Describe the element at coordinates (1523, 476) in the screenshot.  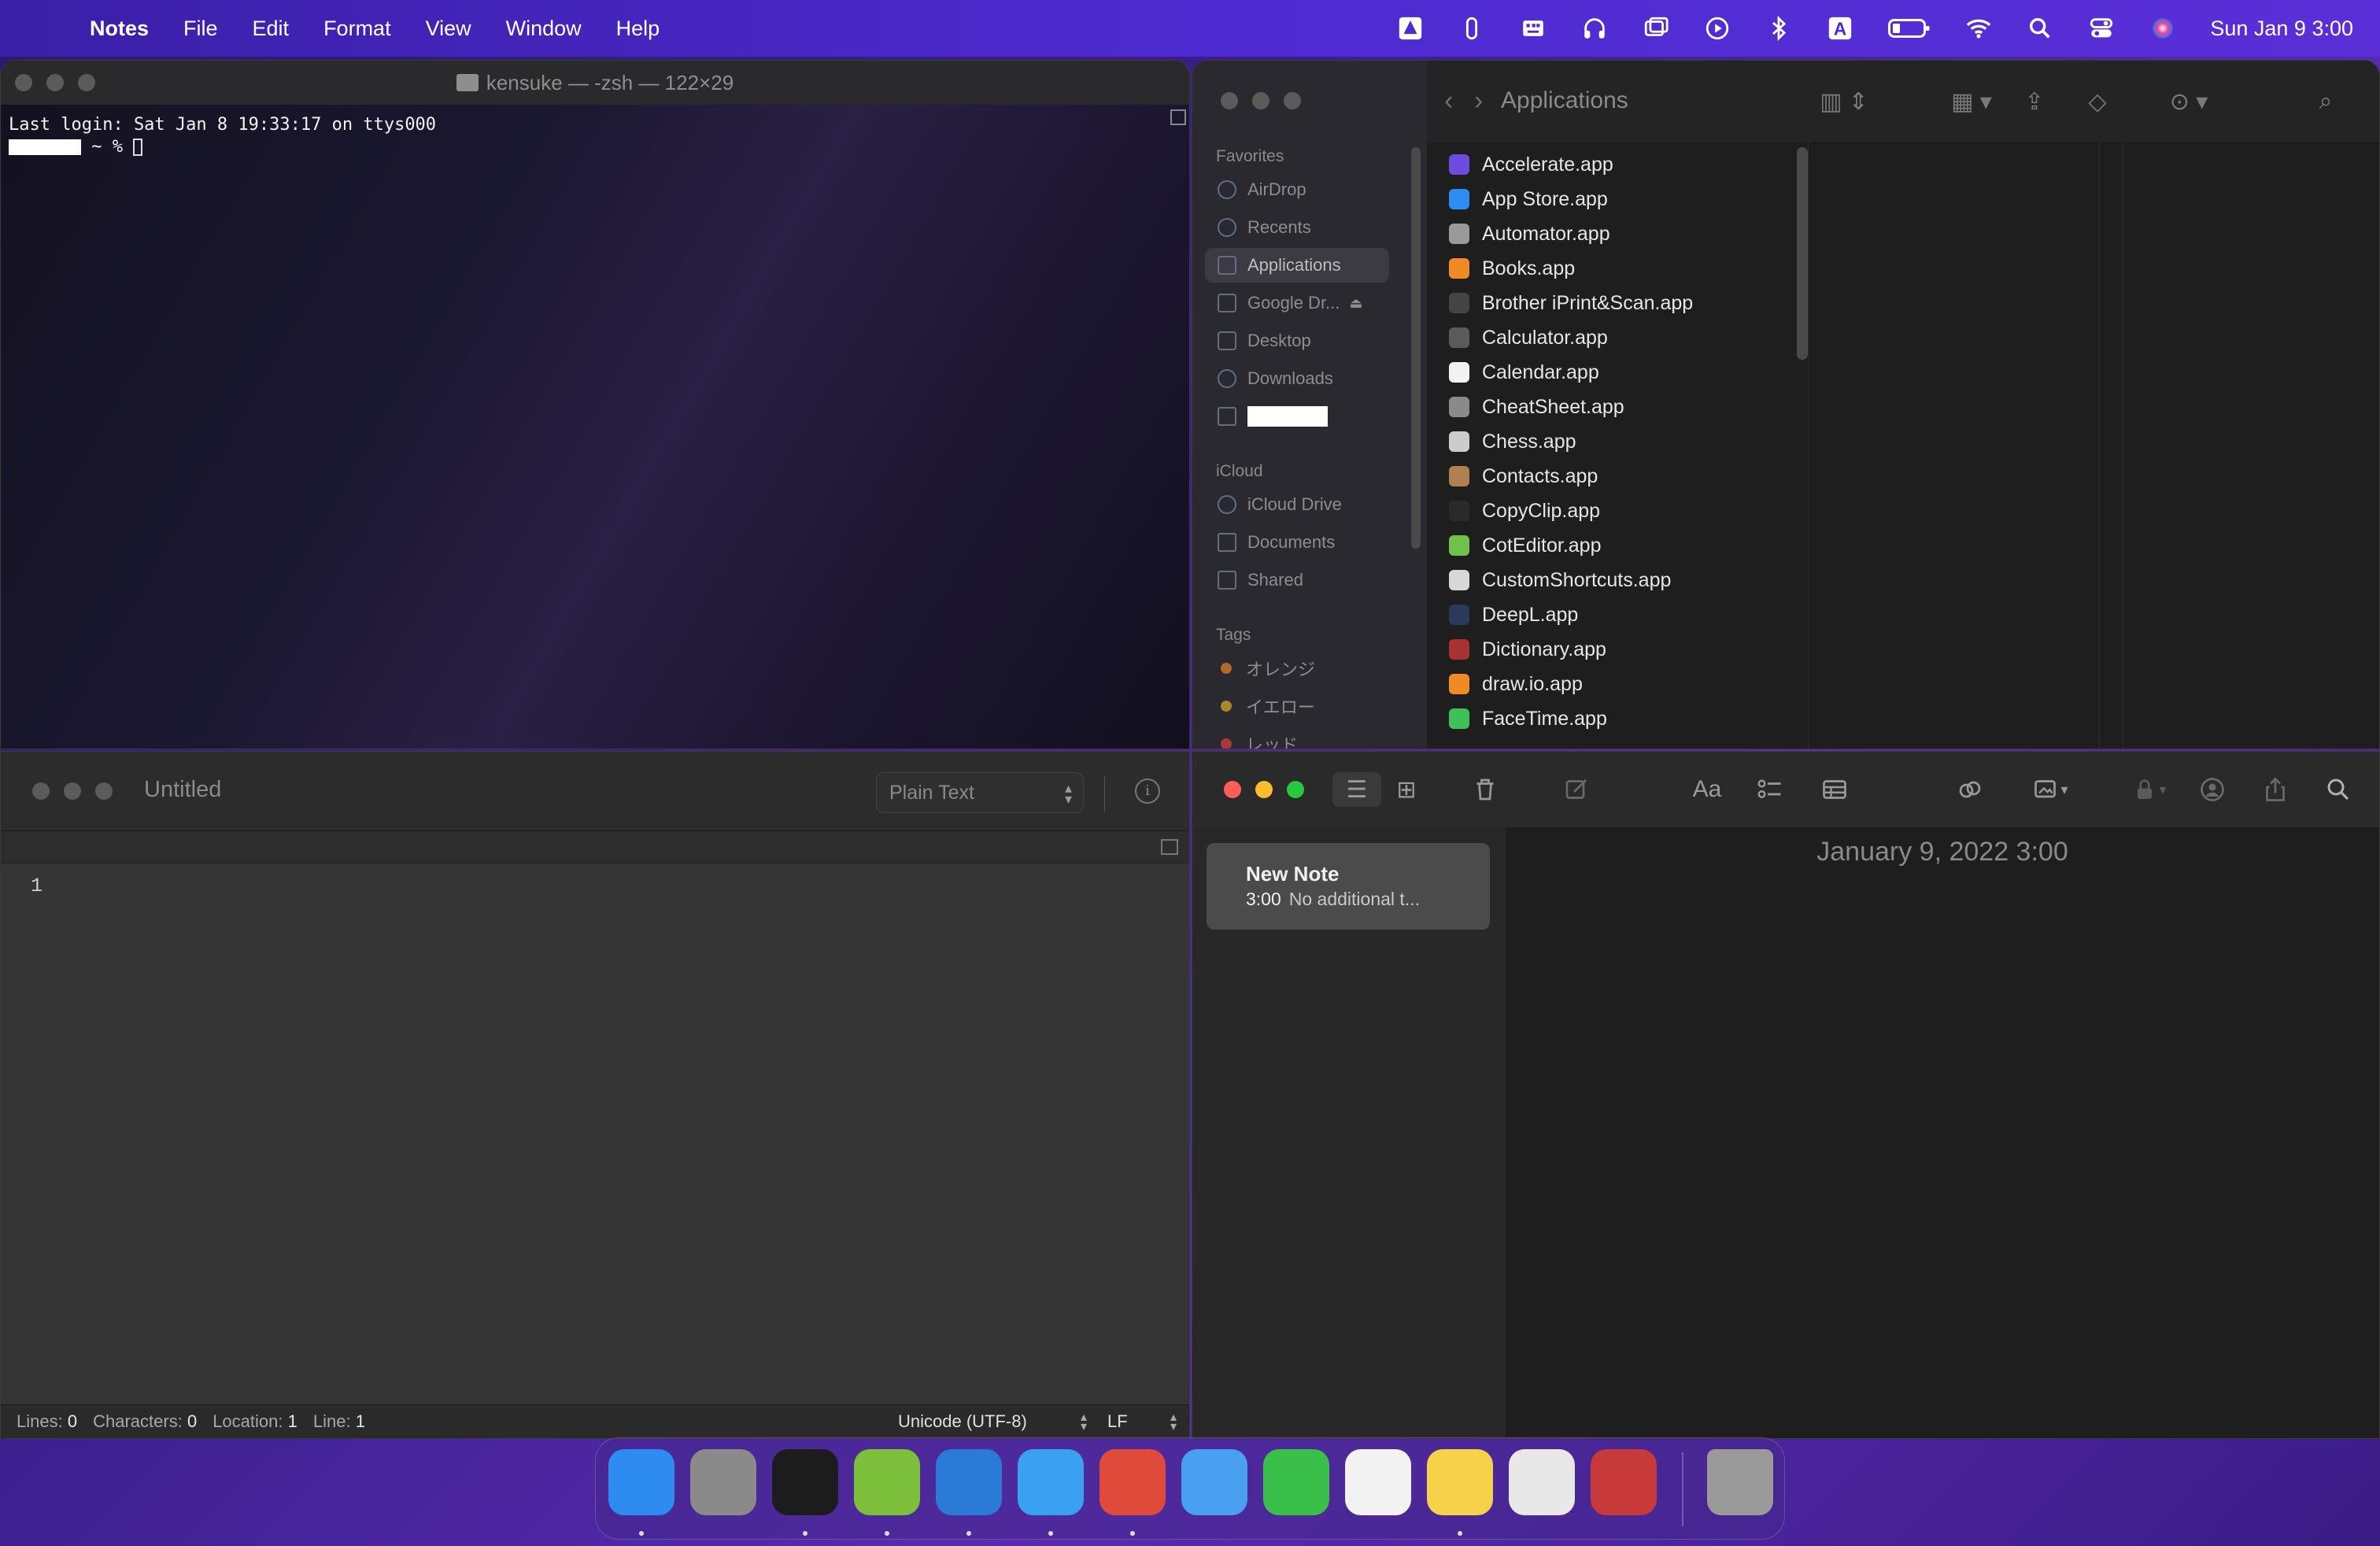
I see `list-item: Contacts.app` at that location.